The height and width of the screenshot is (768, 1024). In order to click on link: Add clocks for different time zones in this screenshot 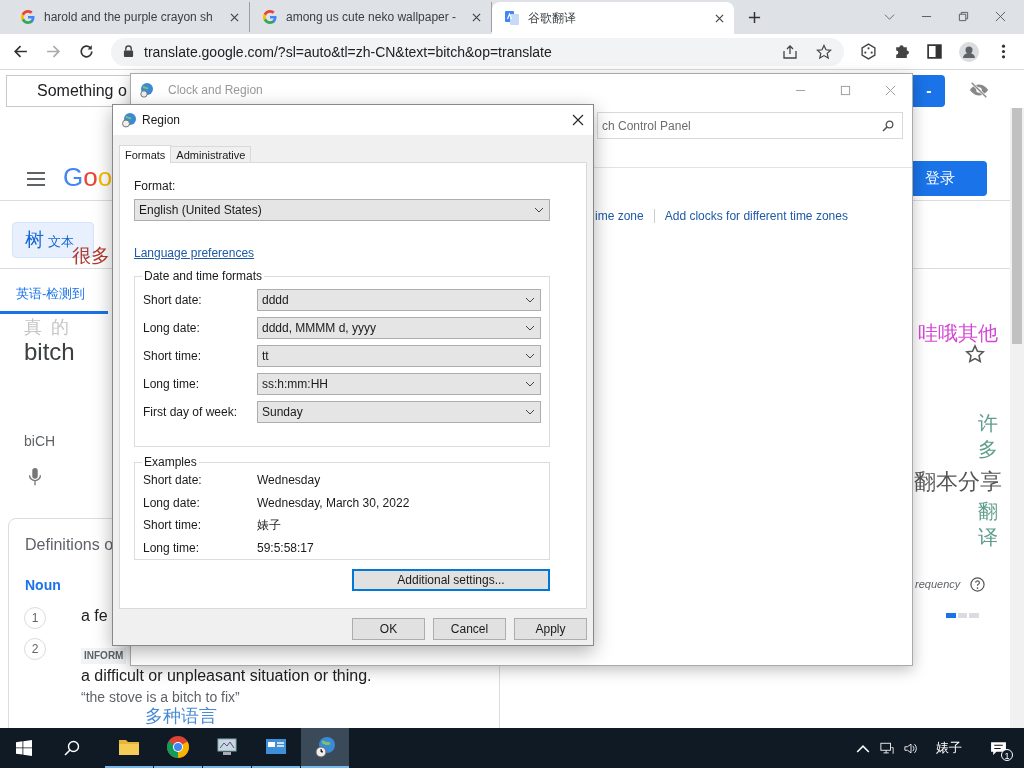, I will do `click(756, 216)`.